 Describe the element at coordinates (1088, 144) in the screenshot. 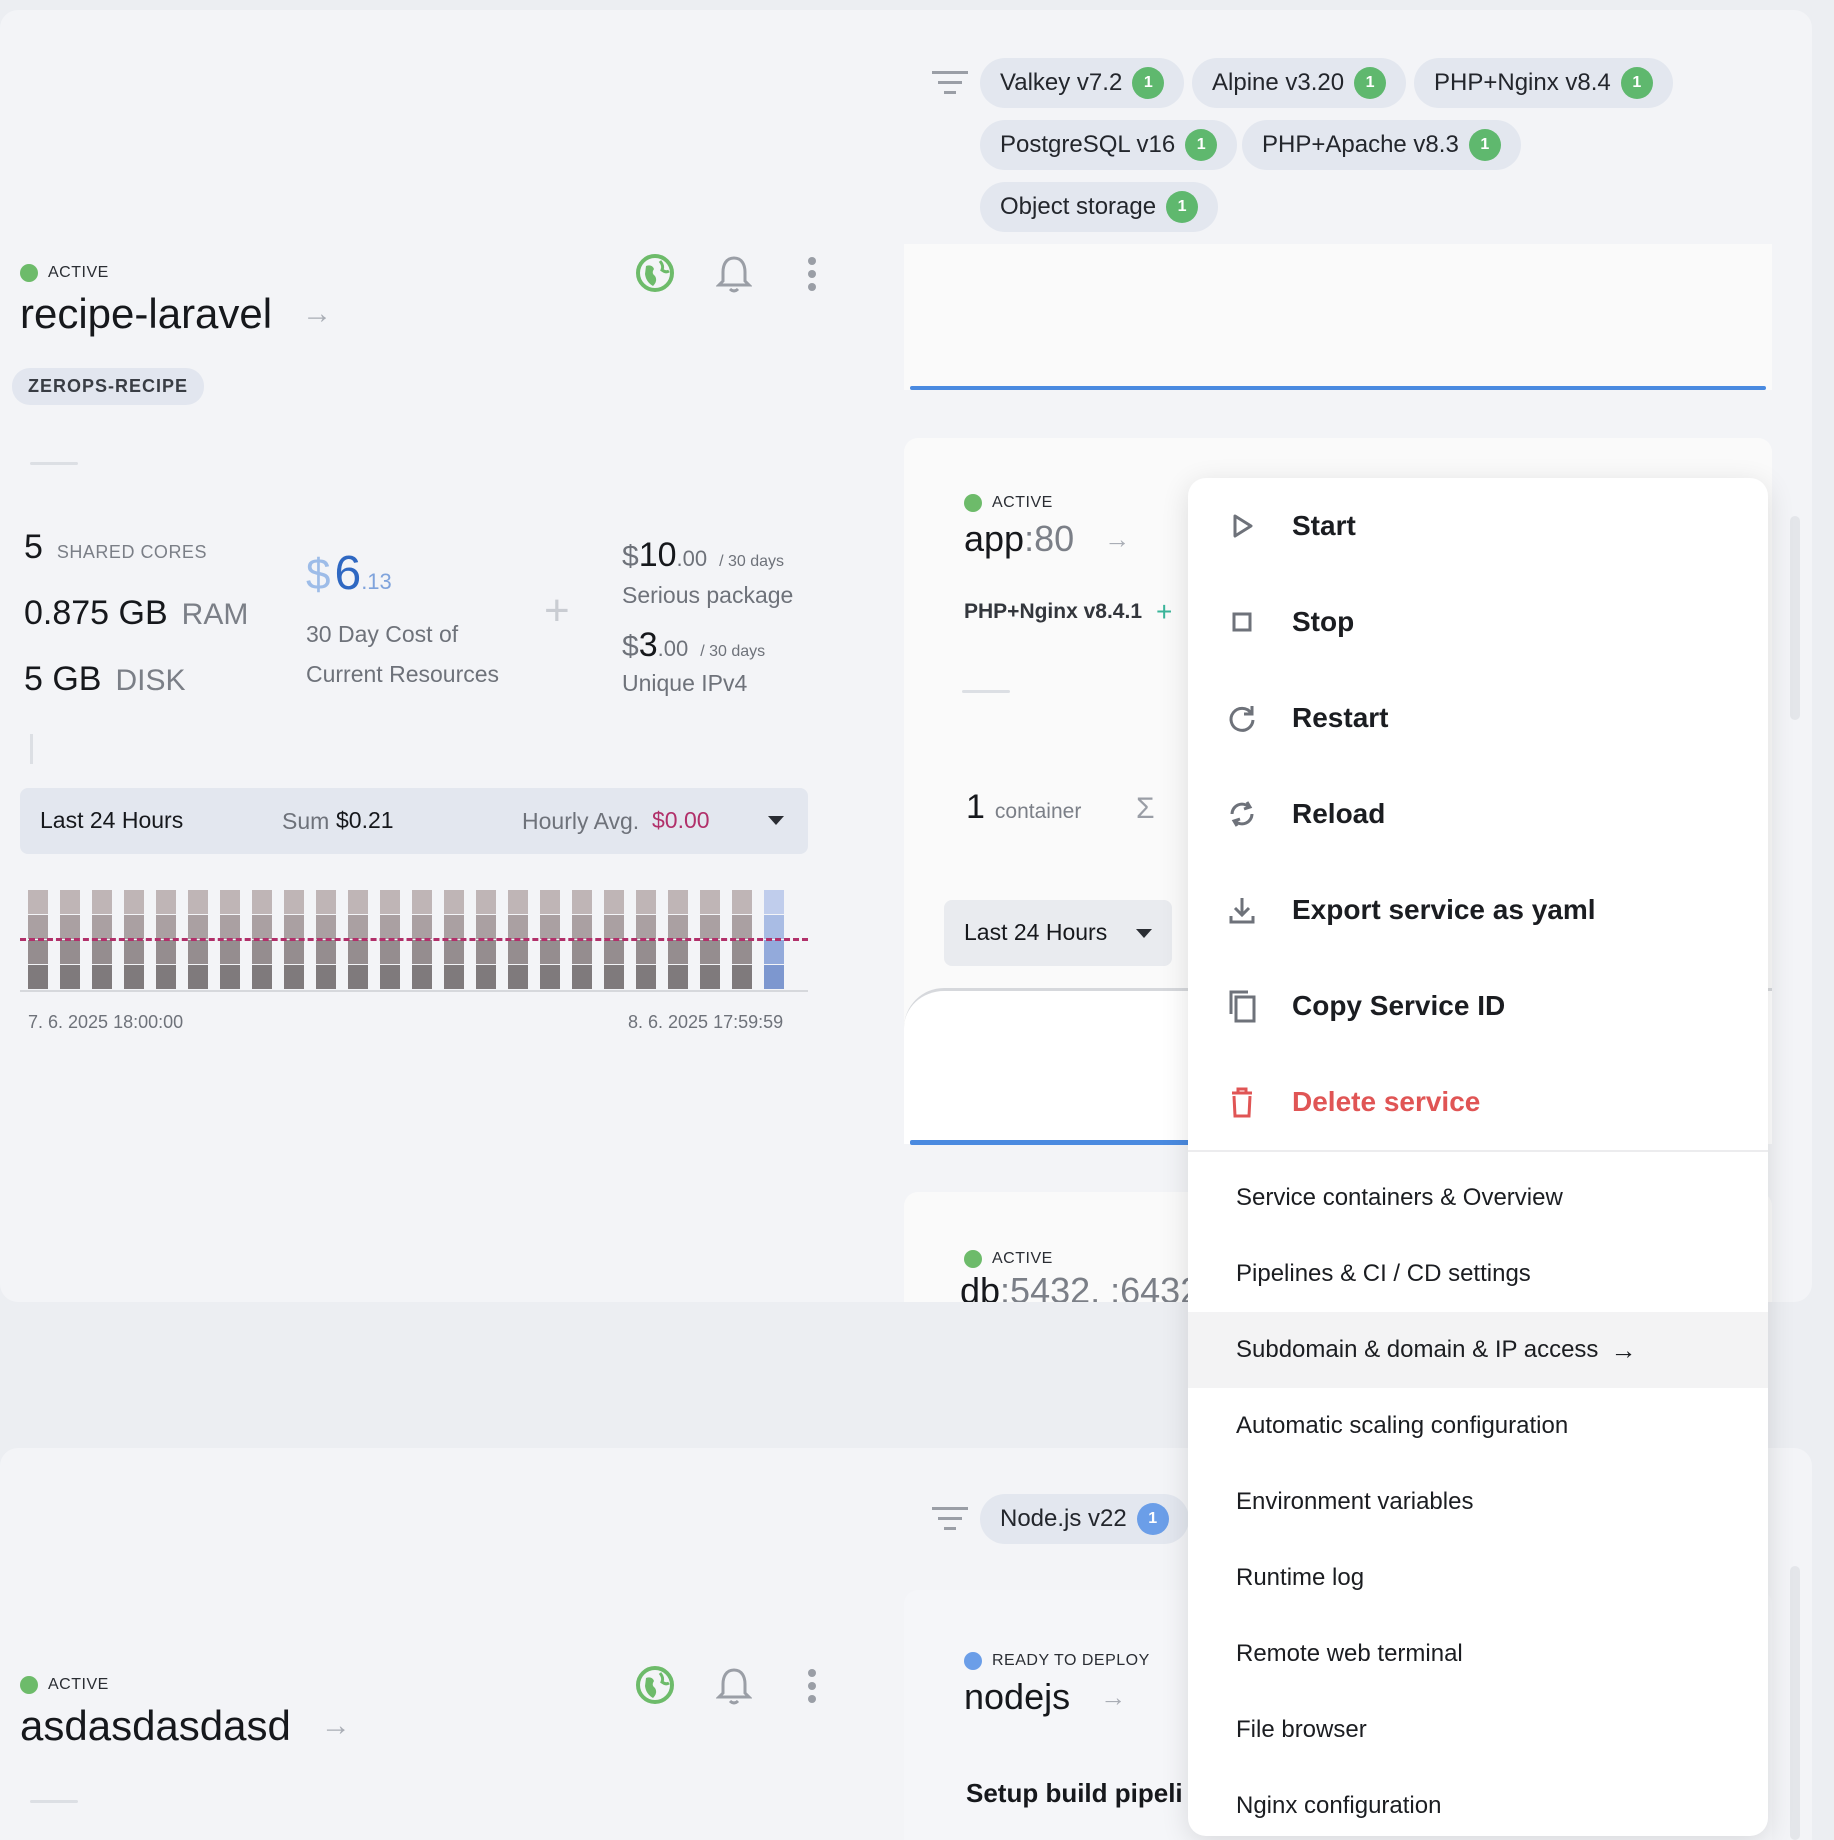

I see `chip-label: PostgreSQL v16` at that location.